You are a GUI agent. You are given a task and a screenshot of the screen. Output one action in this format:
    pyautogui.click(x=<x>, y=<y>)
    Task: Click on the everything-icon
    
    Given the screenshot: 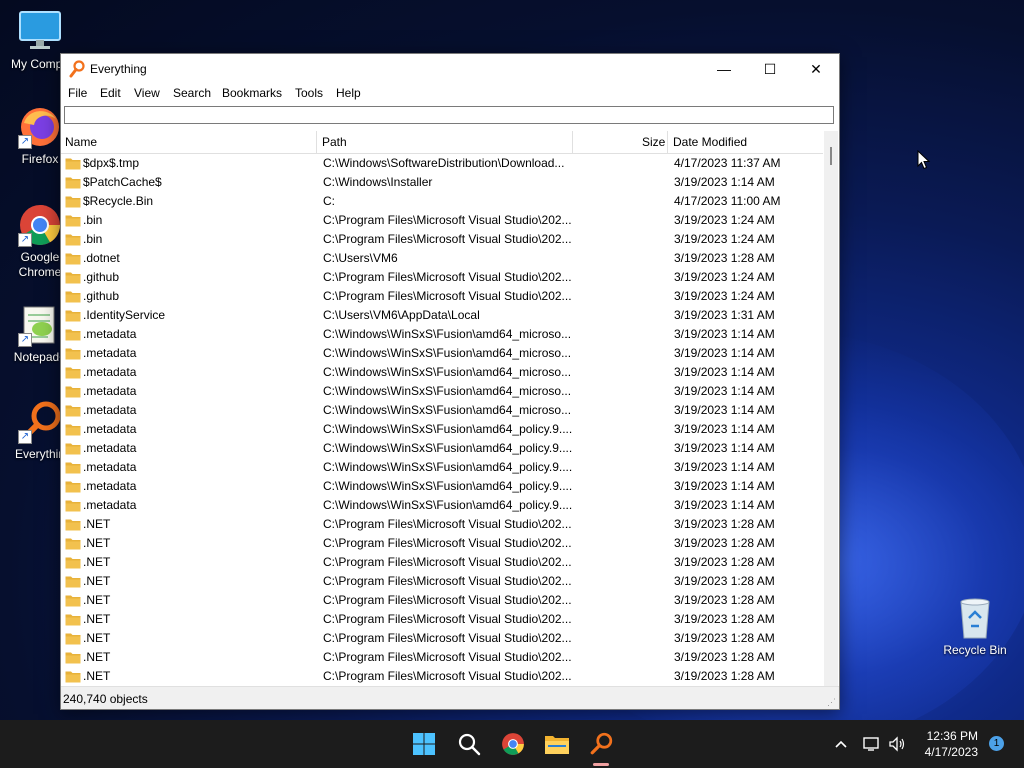 What is the action you would take?
    pyautogui.click(x=601, y=743)
    